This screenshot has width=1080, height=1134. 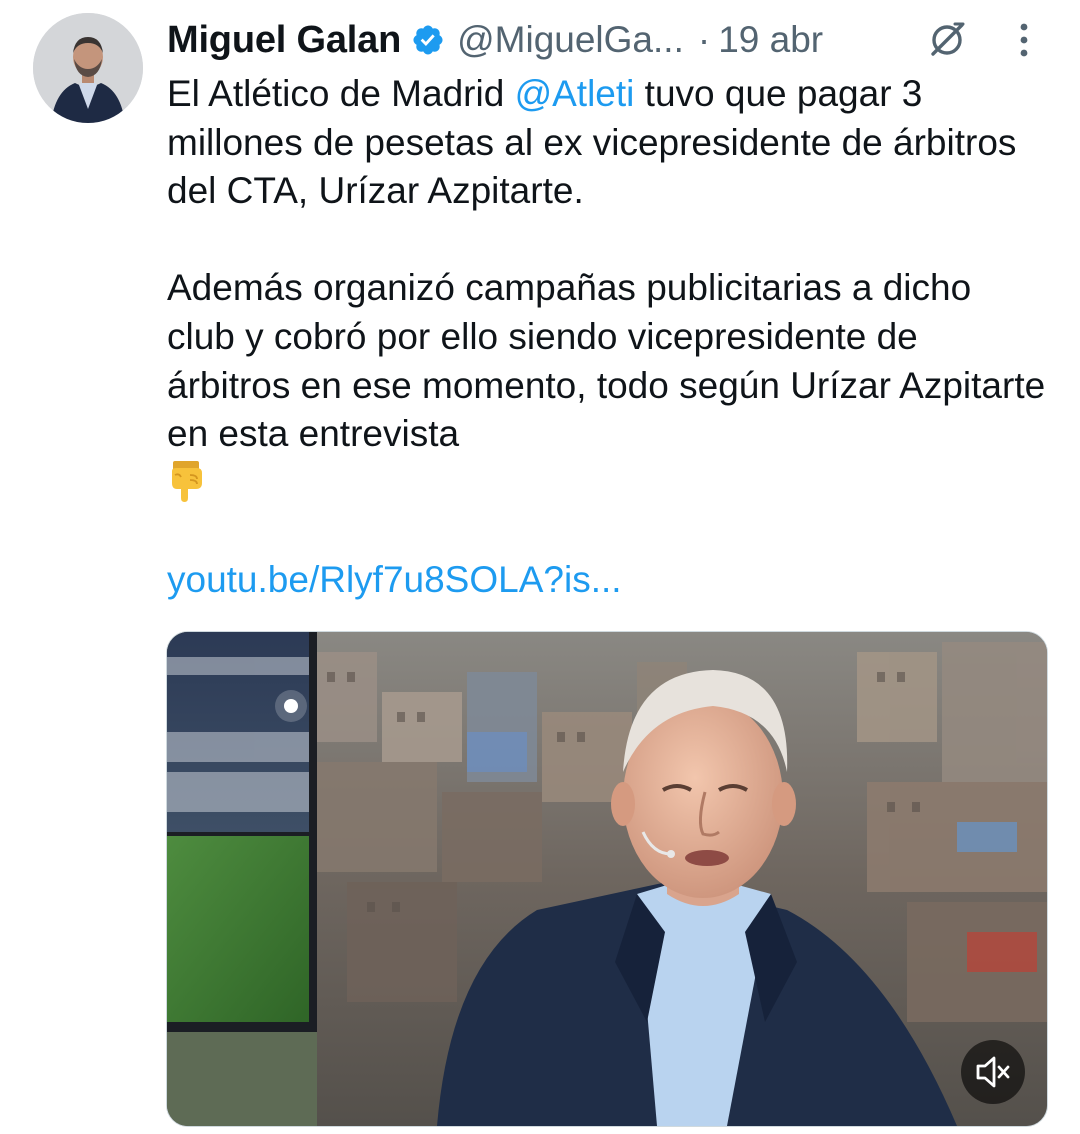 What do you see at coordinates (1024, 40) in the screenshot?
I see `more-vertical-icon` at bounding box center [1024, 40].